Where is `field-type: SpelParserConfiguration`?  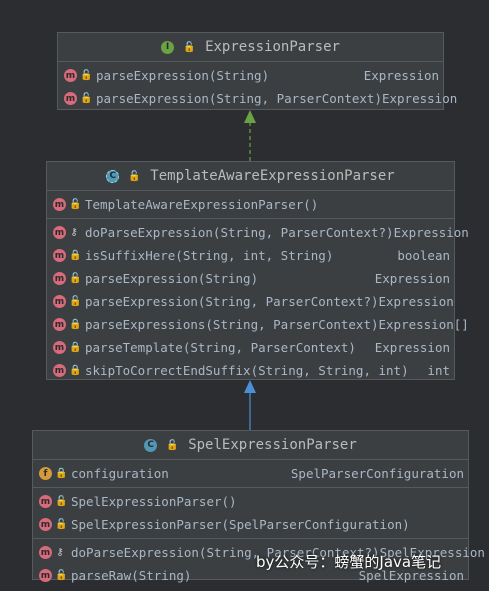 field-type: SpelParserConfiguration is located at coordinates (377, 473).